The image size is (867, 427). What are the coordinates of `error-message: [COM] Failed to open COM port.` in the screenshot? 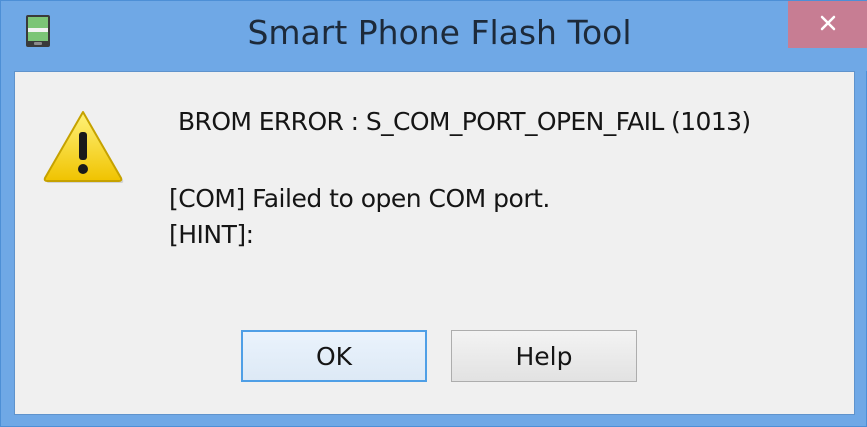 It's located at (359, 198).